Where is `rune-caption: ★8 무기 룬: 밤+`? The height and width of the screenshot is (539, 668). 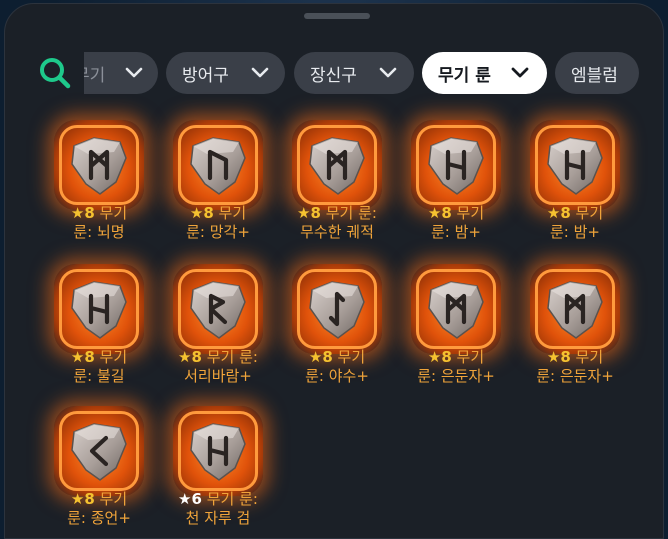
rune-caption: ★8 무기 룬: 밤+ is located at coordinates (575, 223).